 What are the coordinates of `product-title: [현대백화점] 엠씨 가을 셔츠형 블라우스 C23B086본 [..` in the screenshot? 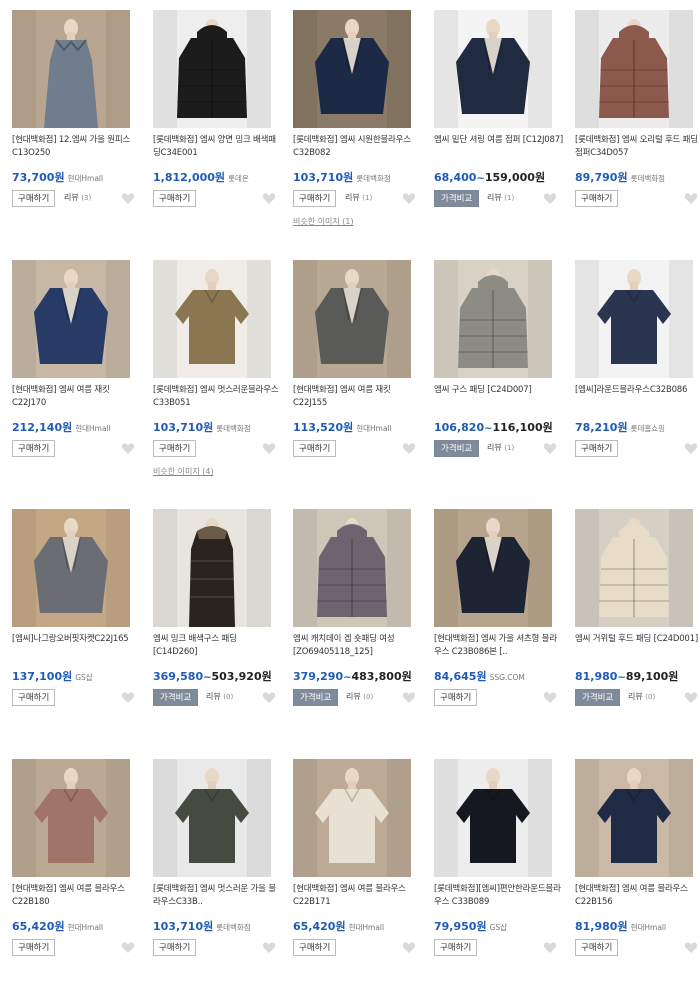 It's located at (499, 647).